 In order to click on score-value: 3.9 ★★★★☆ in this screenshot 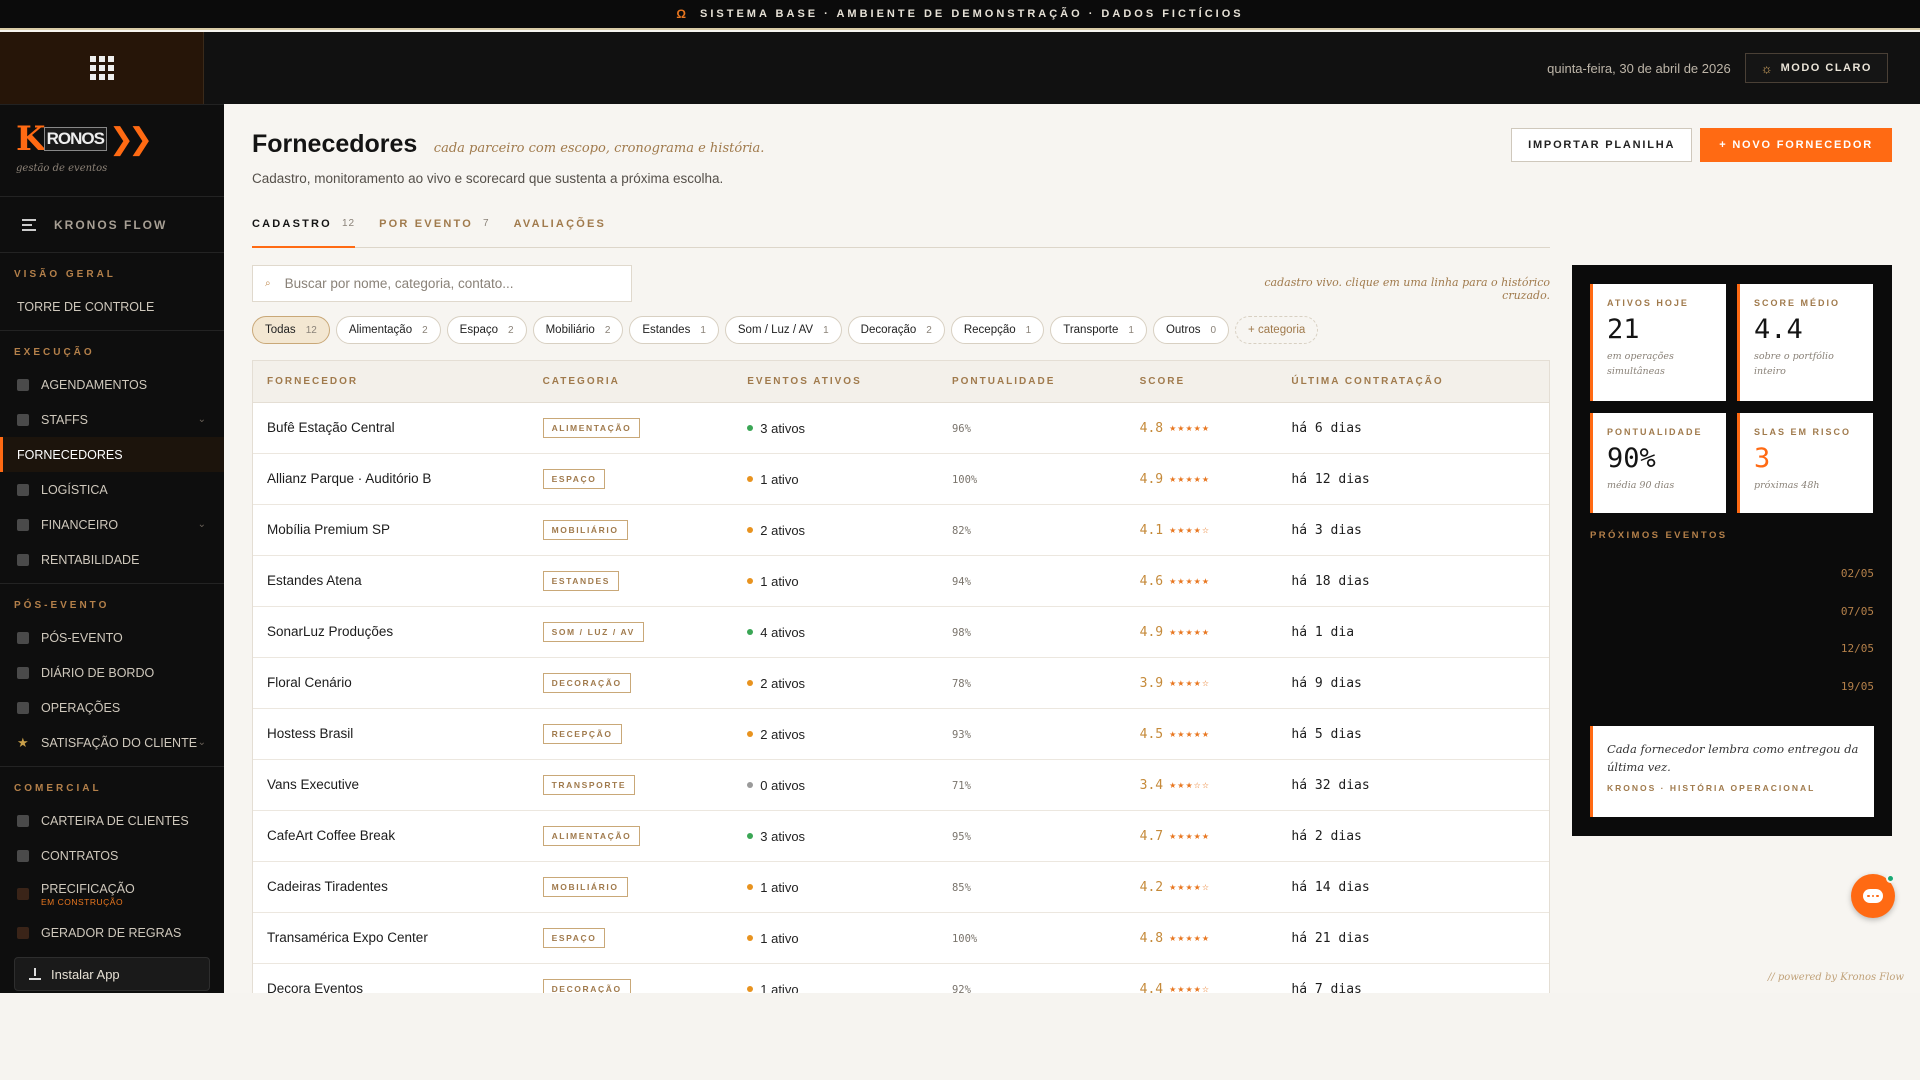, I will do `click(1216, 683)`.